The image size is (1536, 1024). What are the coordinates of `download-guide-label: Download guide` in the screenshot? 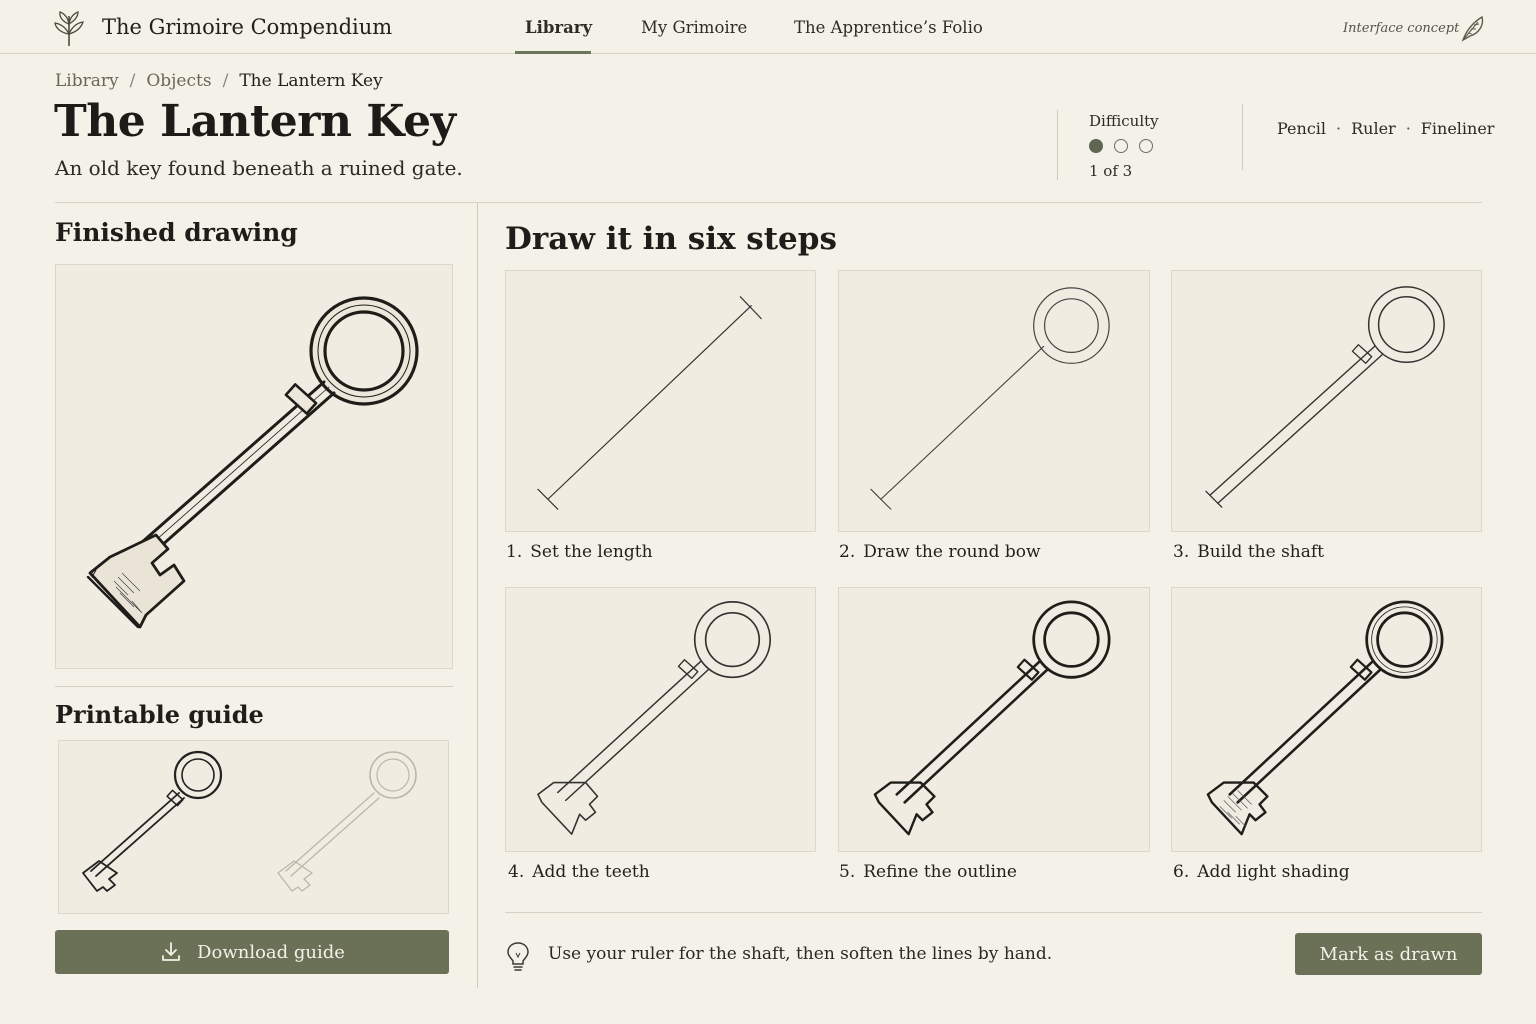 It's located at (271, 952).